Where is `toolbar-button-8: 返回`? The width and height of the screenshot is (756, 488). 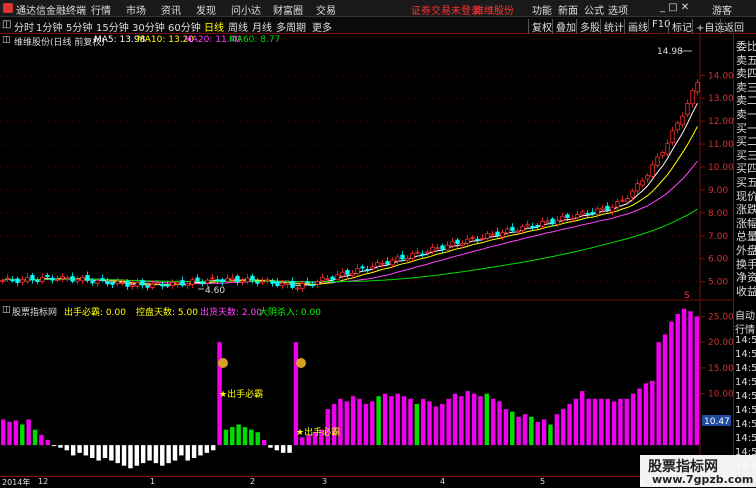
toolbar-button-8: 返回 is located at coordinates (733, 26).